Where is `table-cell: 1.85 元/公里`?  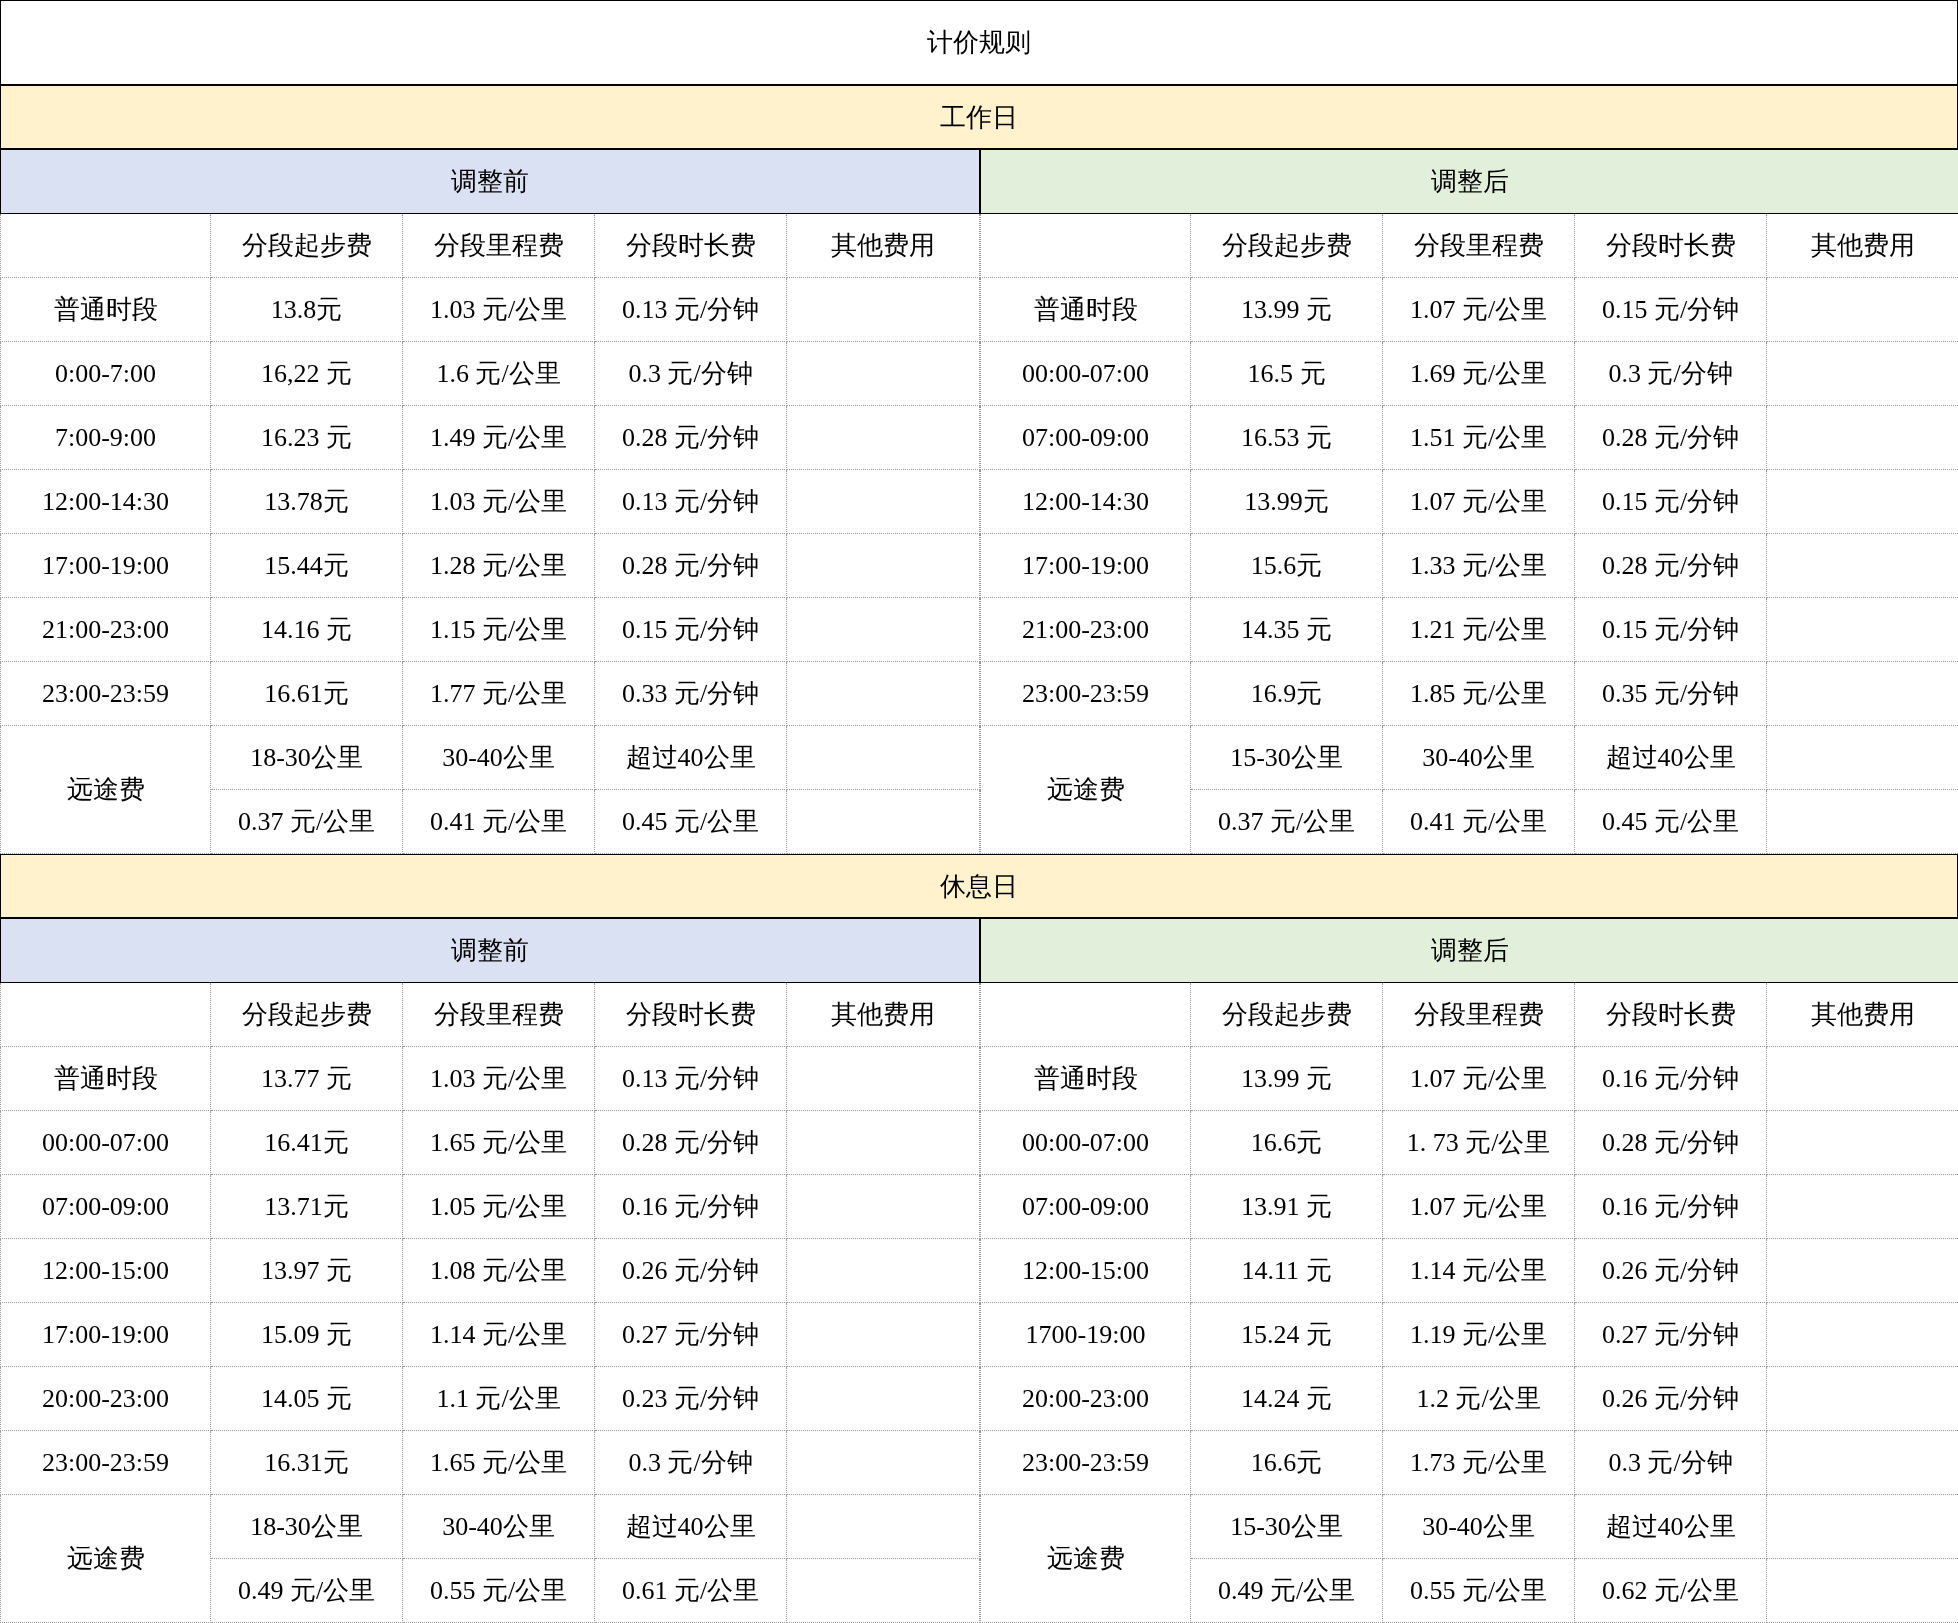 table-cell: 1.85 元/公里 is located at coordinates (1478, 693).